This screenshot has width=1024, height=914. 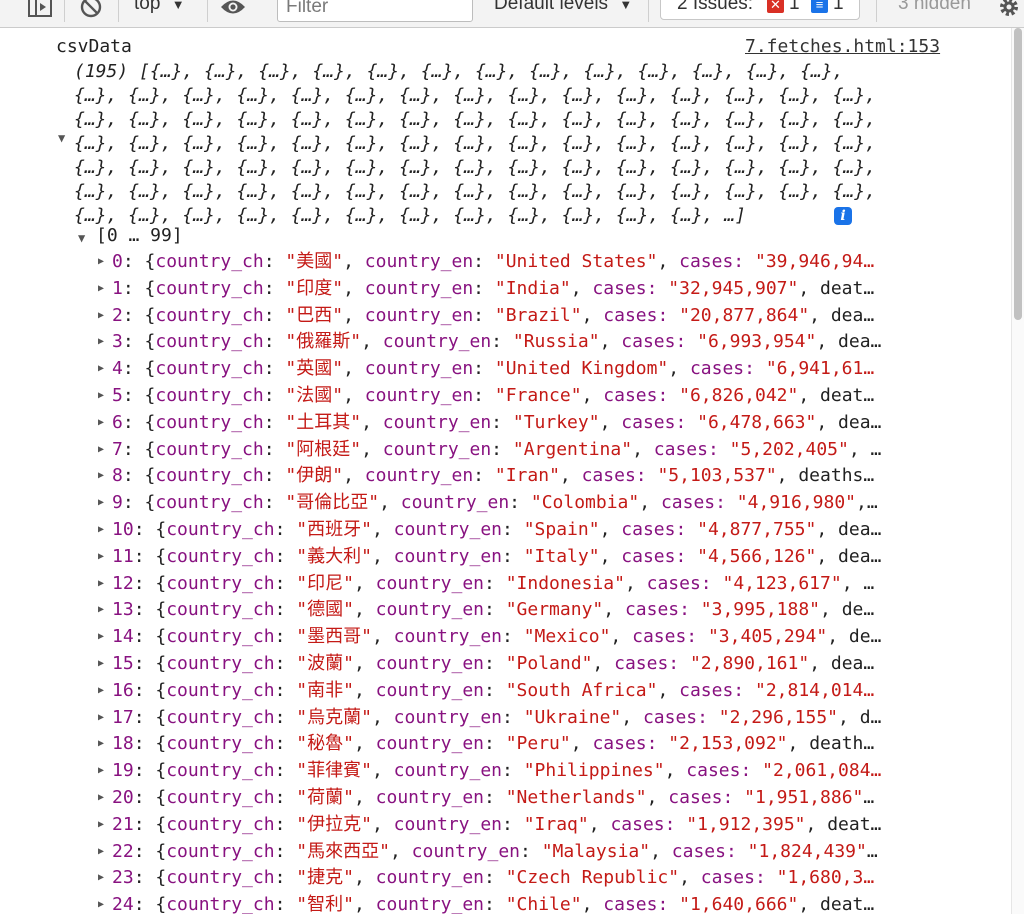 I want to click on message-count: 1, so click(x=838, y=7).